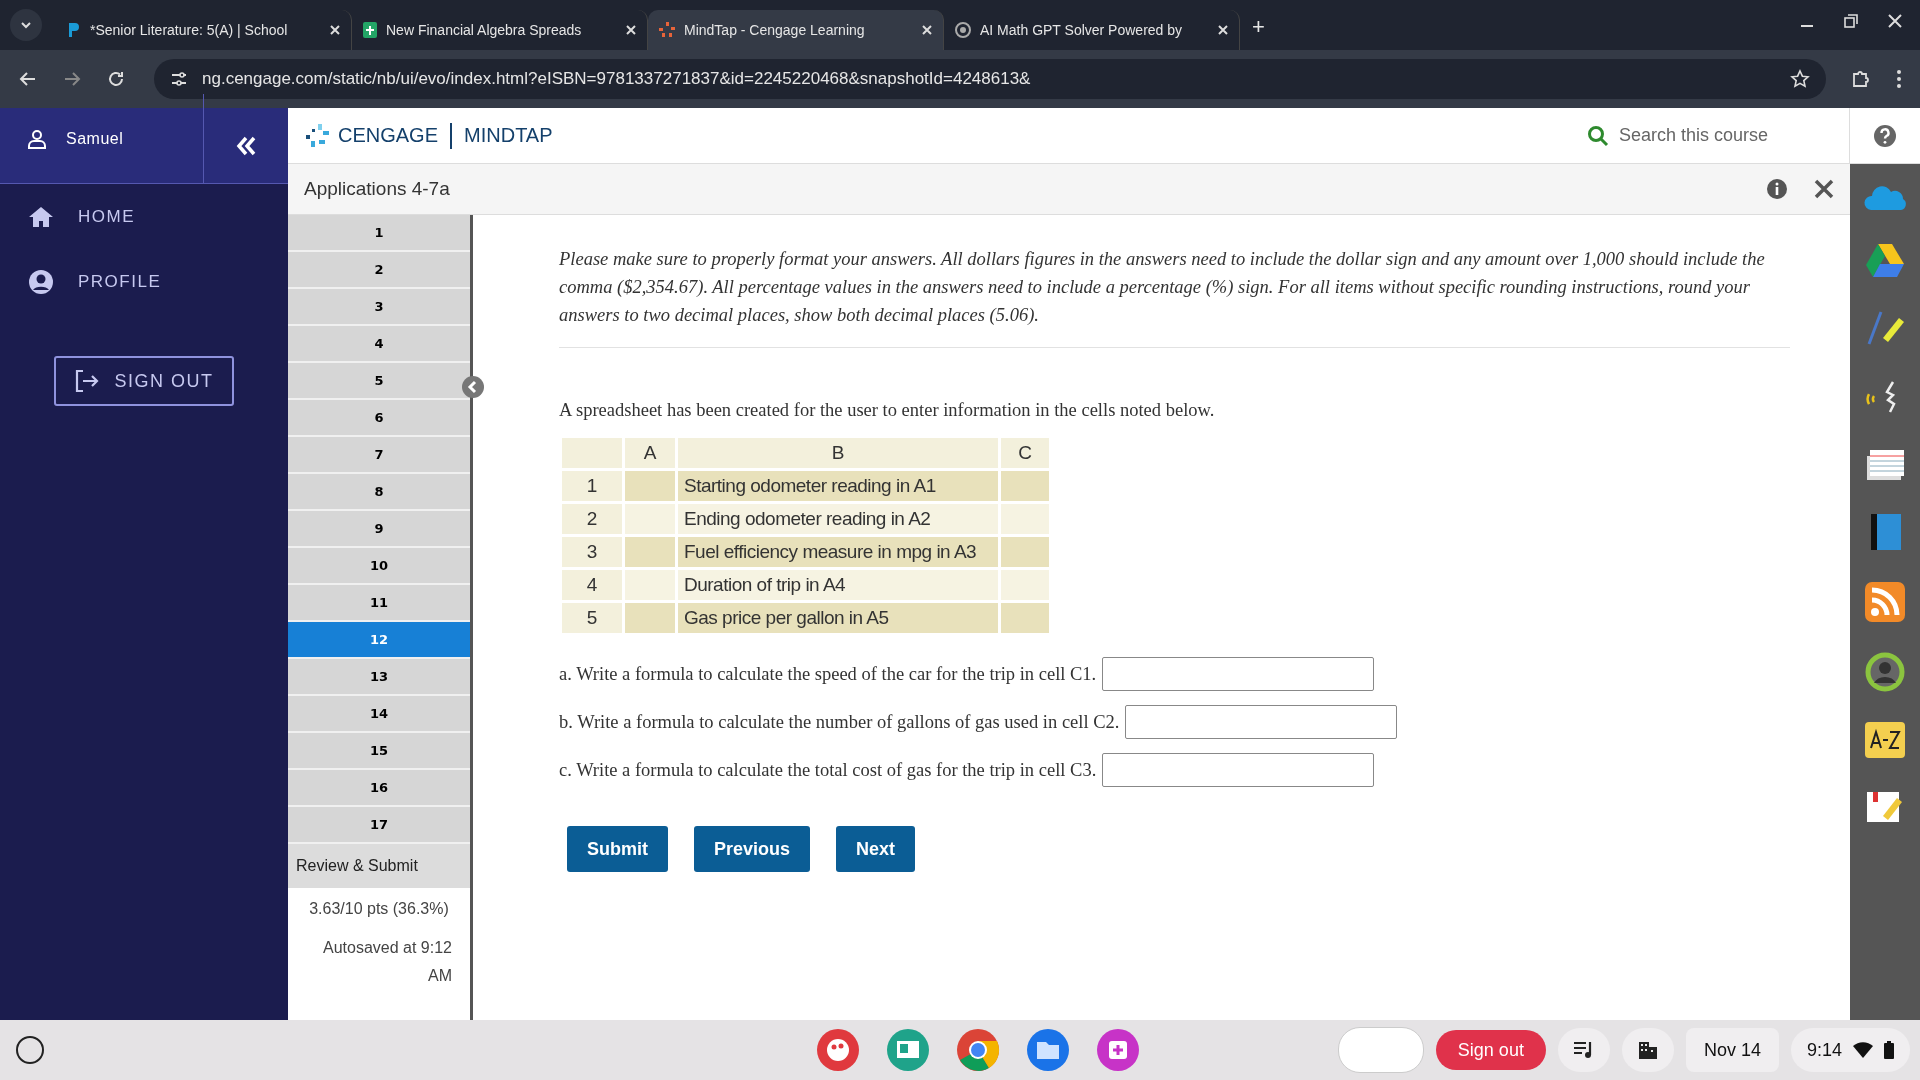 The image size is (1920, 1080). I want to click on star-icon, so click(1800, 79).